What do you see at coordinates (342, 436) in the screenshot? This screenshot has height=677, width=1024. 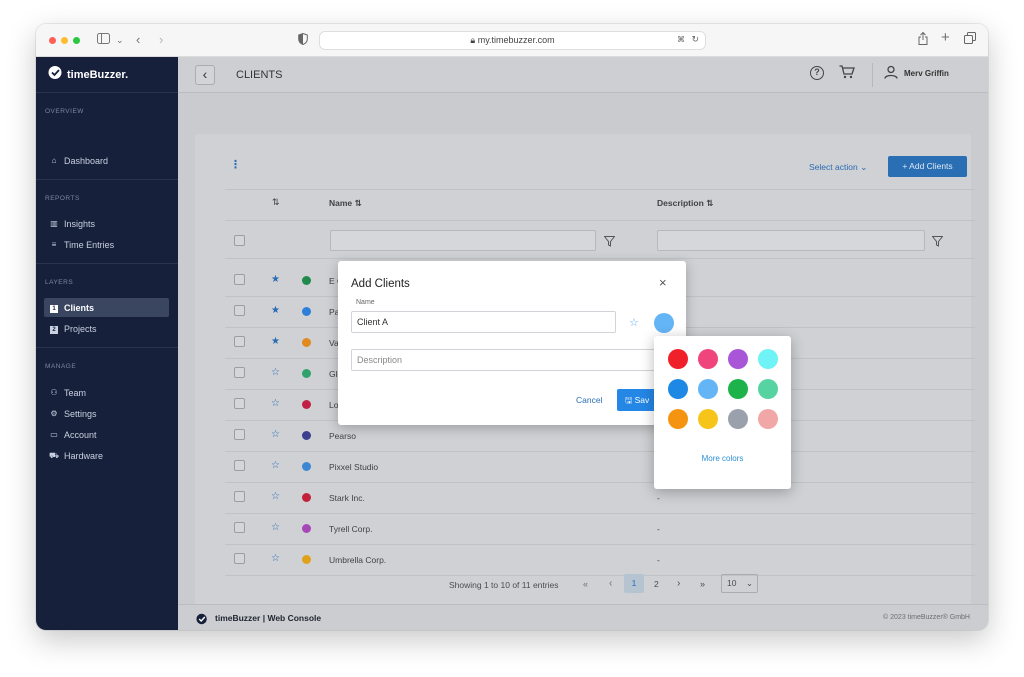 I see `client-name: Pearso` at bounding box center [342, 436].